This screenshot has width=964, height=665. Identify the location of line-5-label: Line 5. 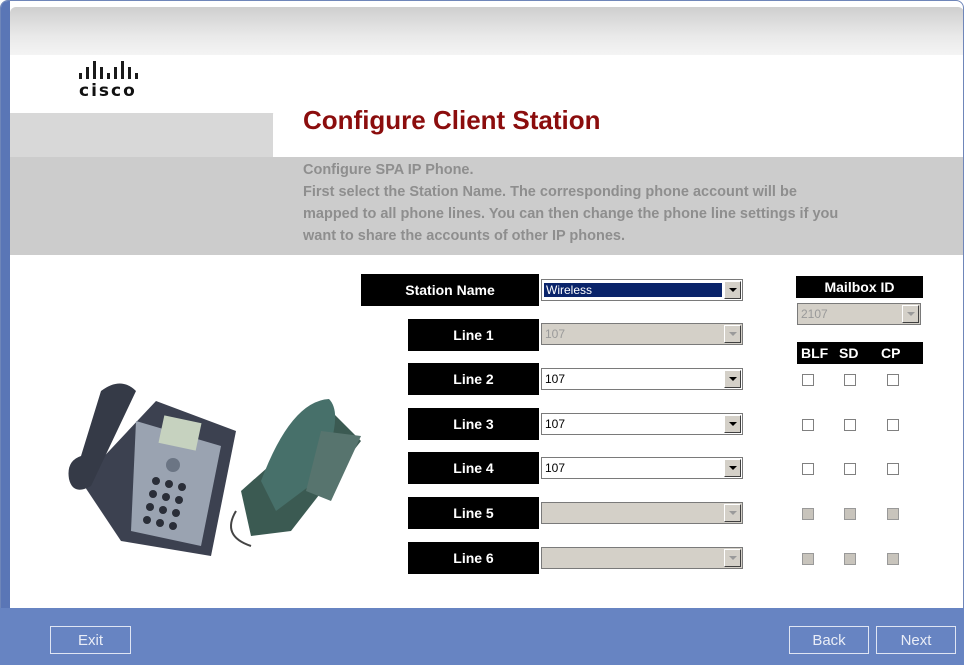
(473, 513).